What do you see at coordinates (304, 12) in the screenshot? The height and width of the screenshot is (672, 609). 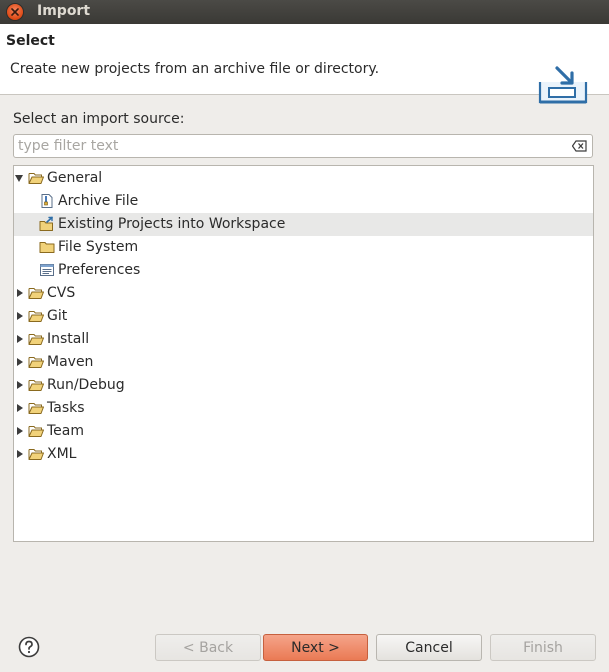 I see `window-titlebar: Import` at bounding box center [304, 12].